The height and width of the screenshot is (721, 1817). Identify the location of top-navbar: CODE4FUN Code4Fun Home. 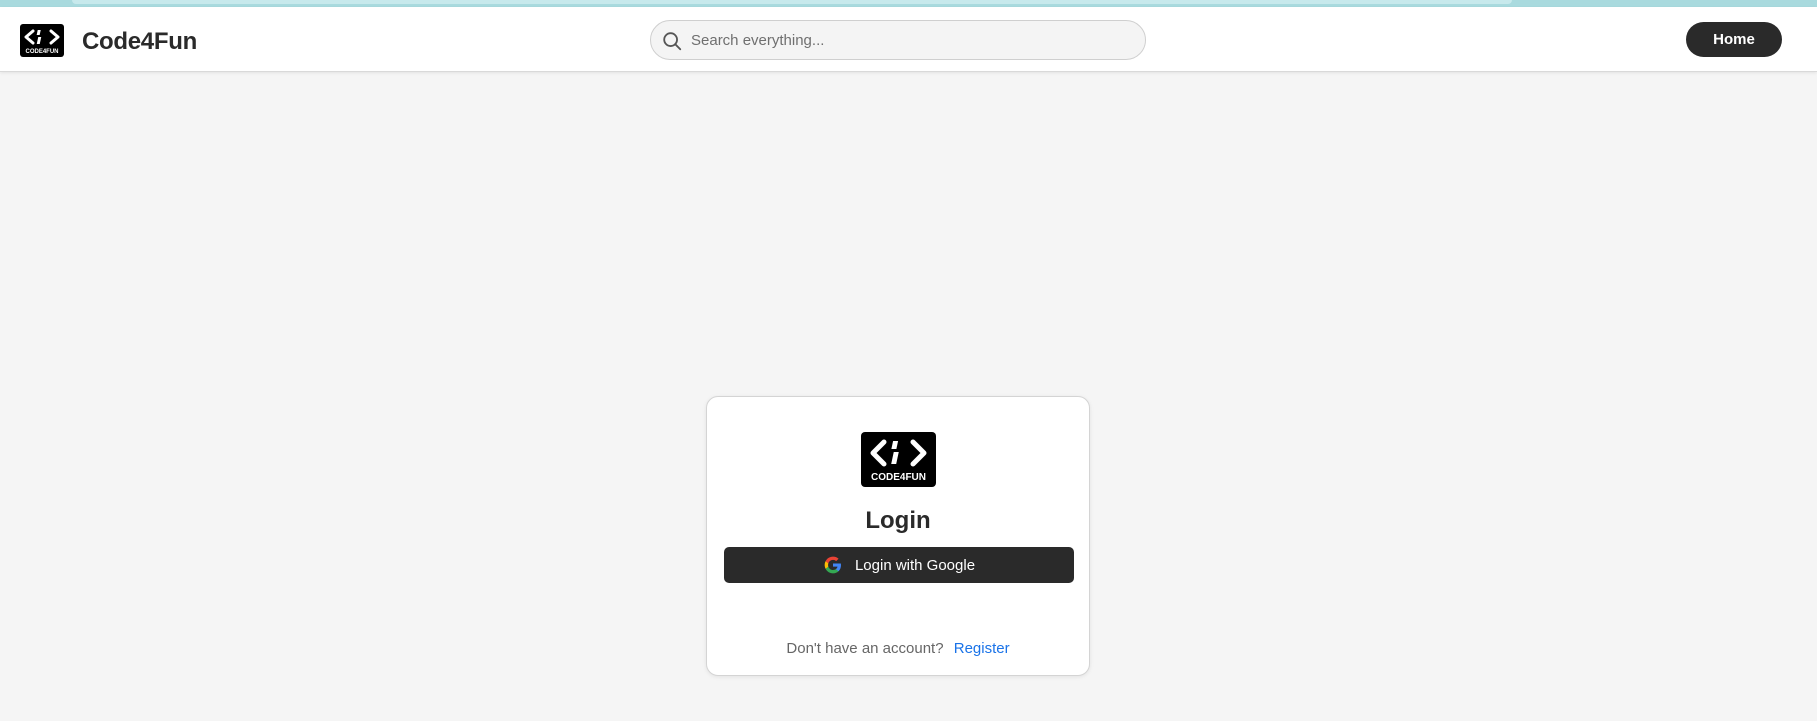
(908, 39).